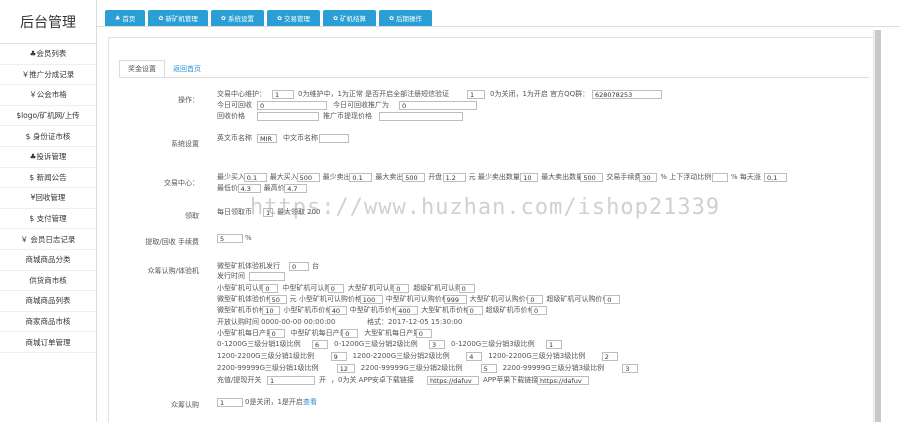 The width and height of the screenshot is (900, 422). I want to click on nav-tab: ✿ 矿机结算, so click(349, 18).